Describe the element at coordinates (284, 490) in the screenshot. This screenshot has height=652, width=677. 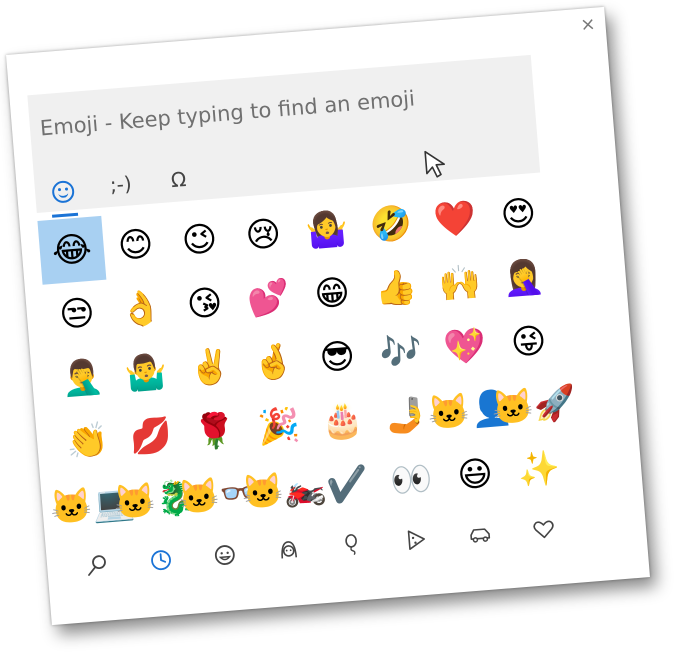
I see `emoji-cell: 🐱‍🏍` at that location.